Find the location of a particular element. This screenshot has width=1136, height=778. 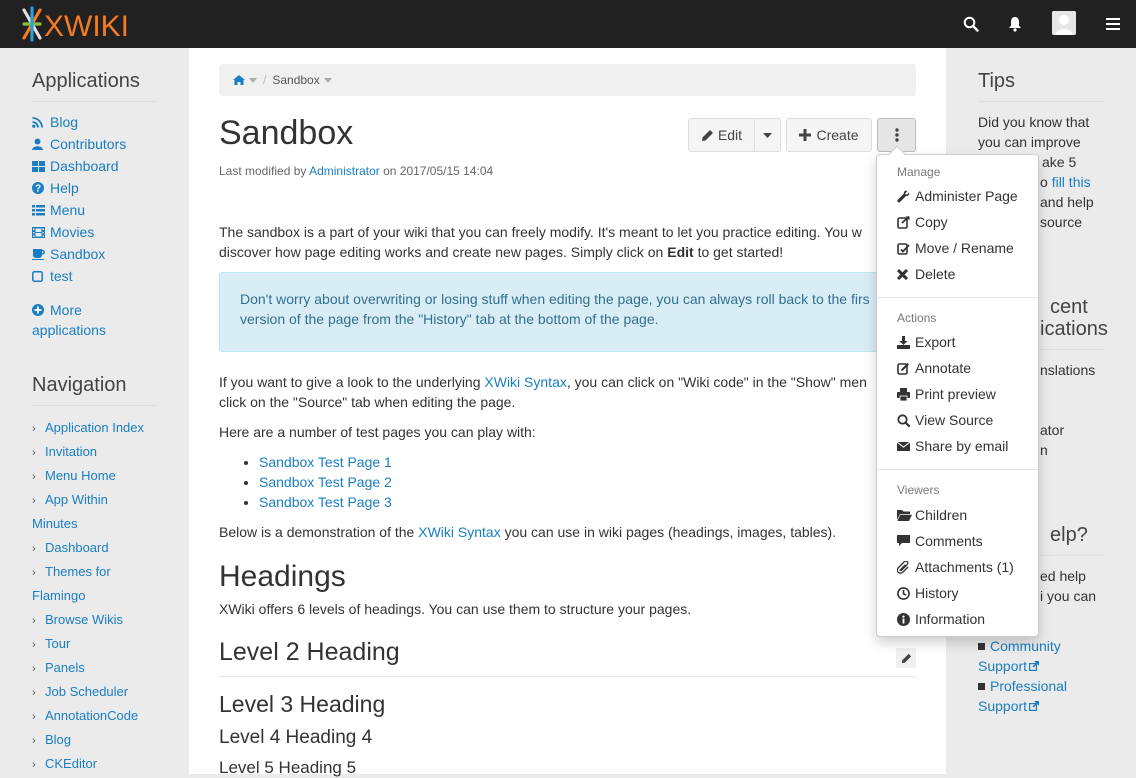

nav-label: Application Index is located at coordinates (94, 427).